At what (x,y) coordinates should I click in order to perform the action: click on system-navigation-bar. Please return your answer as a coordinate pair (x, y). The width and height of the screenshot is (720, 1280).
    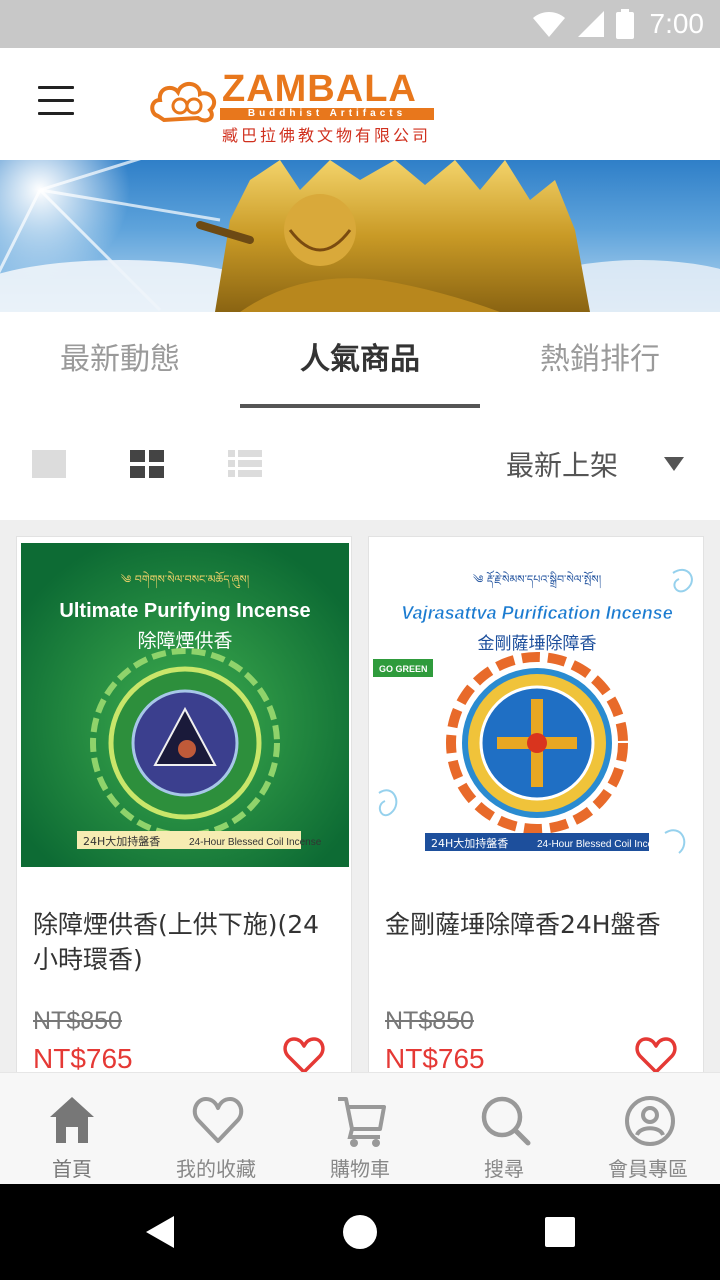
    Looking at the image, I should click on (360, 1232).